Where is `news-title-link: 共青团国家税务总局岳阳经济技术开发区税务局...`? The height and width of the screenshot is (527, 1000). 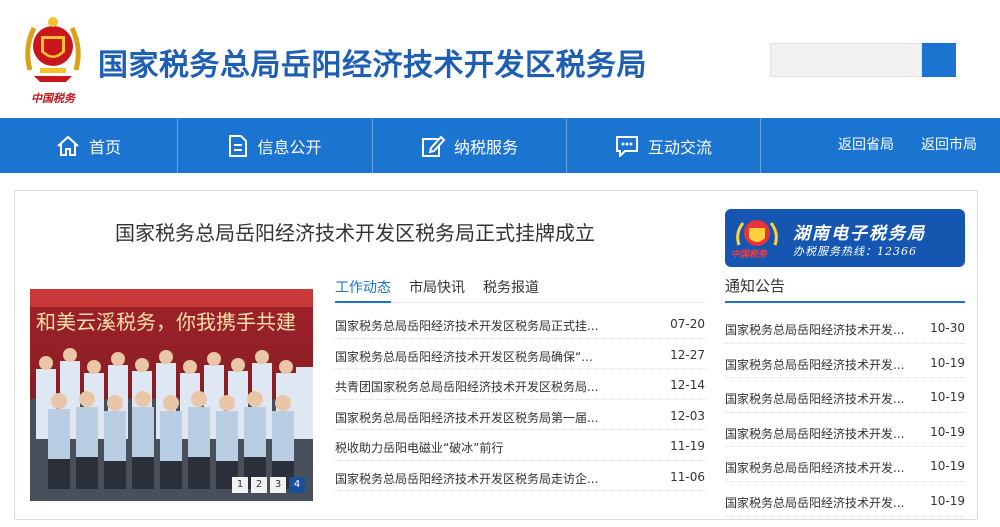
news-title-link: 共青团国家税务总局岳阳经济技术开发区税务局... is located at coordinates (475, 386).